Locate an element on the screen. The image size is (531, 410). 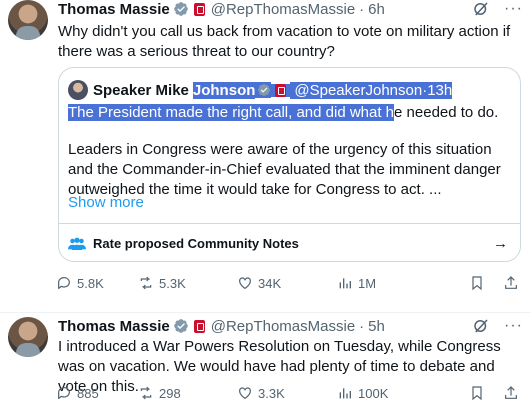
view-count: 1M is located at coordinates (367, 283).